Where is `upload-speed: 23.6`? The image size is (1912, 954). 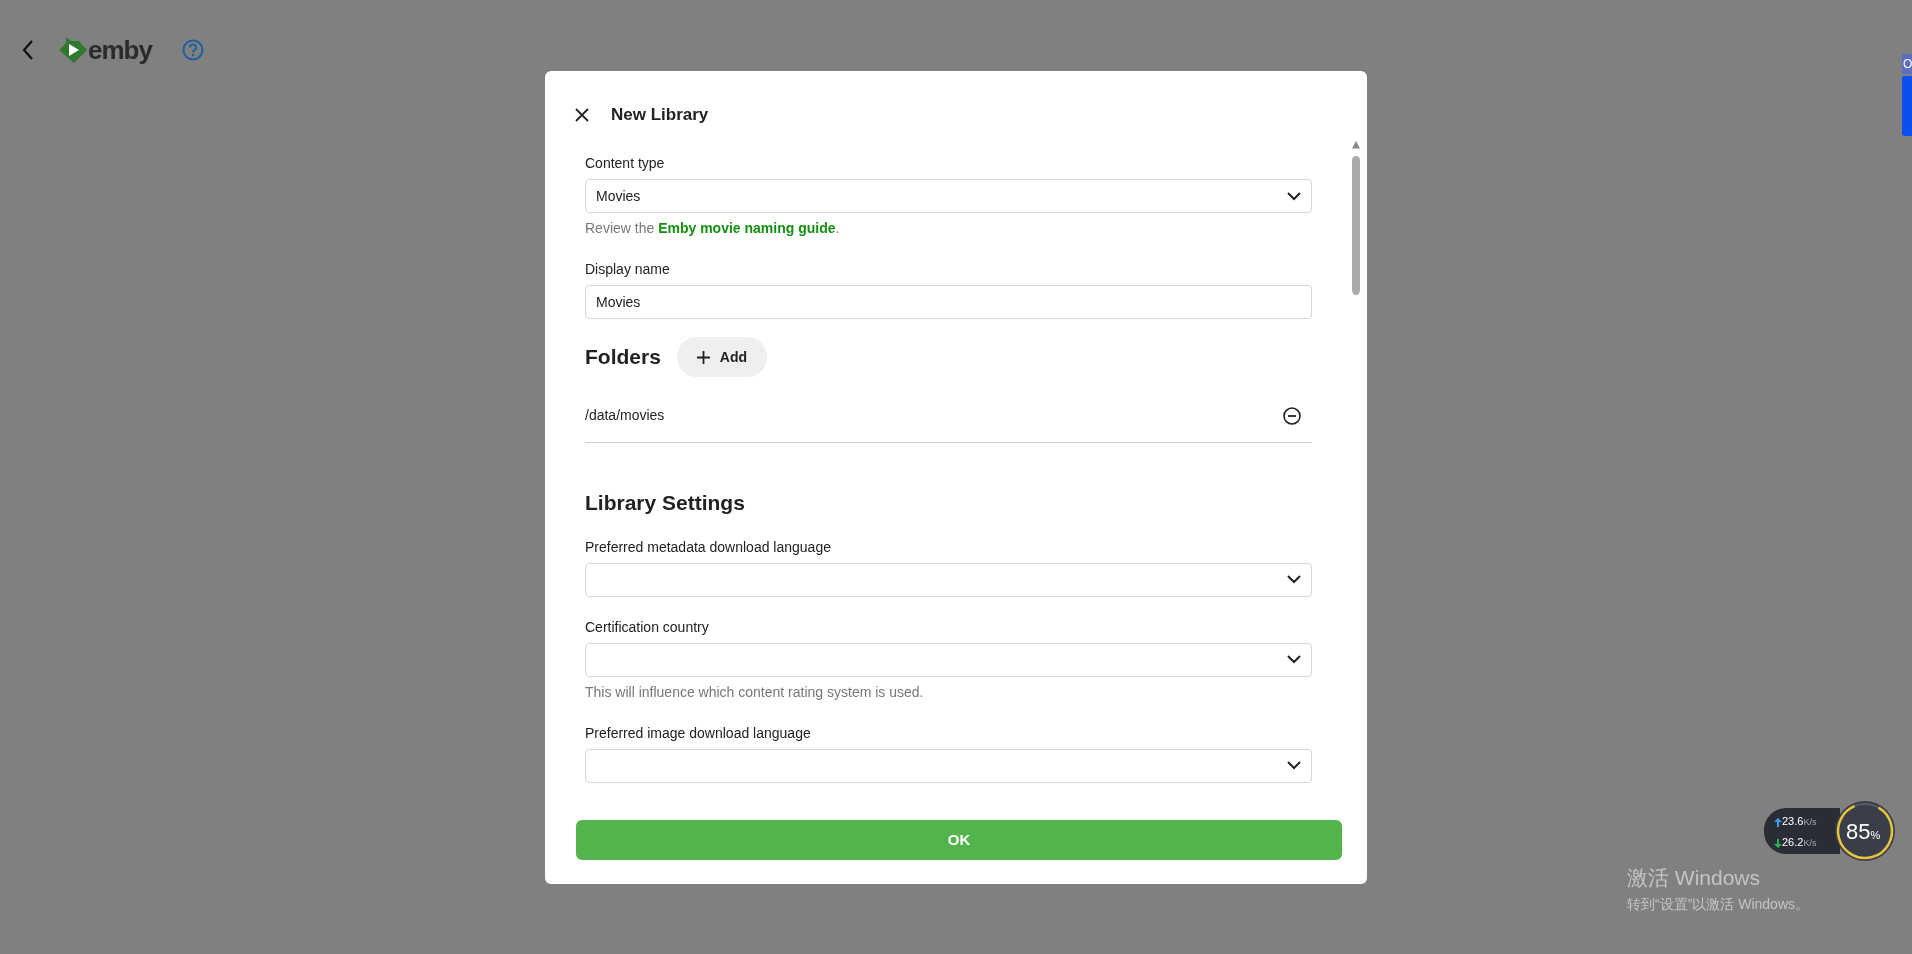 upload-speed: 23.6 is located at coordinates (1793, 821).